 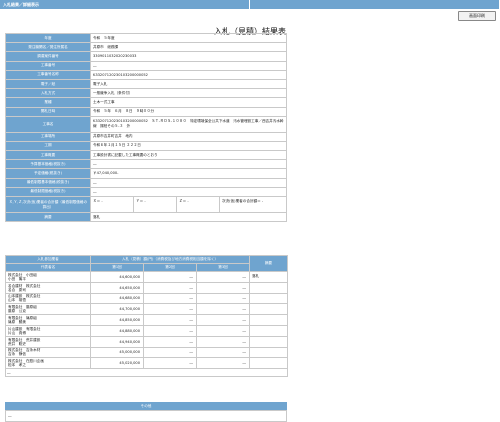 I want to click on detail-value: 令和 ５年度, so click(x=188, y=38).